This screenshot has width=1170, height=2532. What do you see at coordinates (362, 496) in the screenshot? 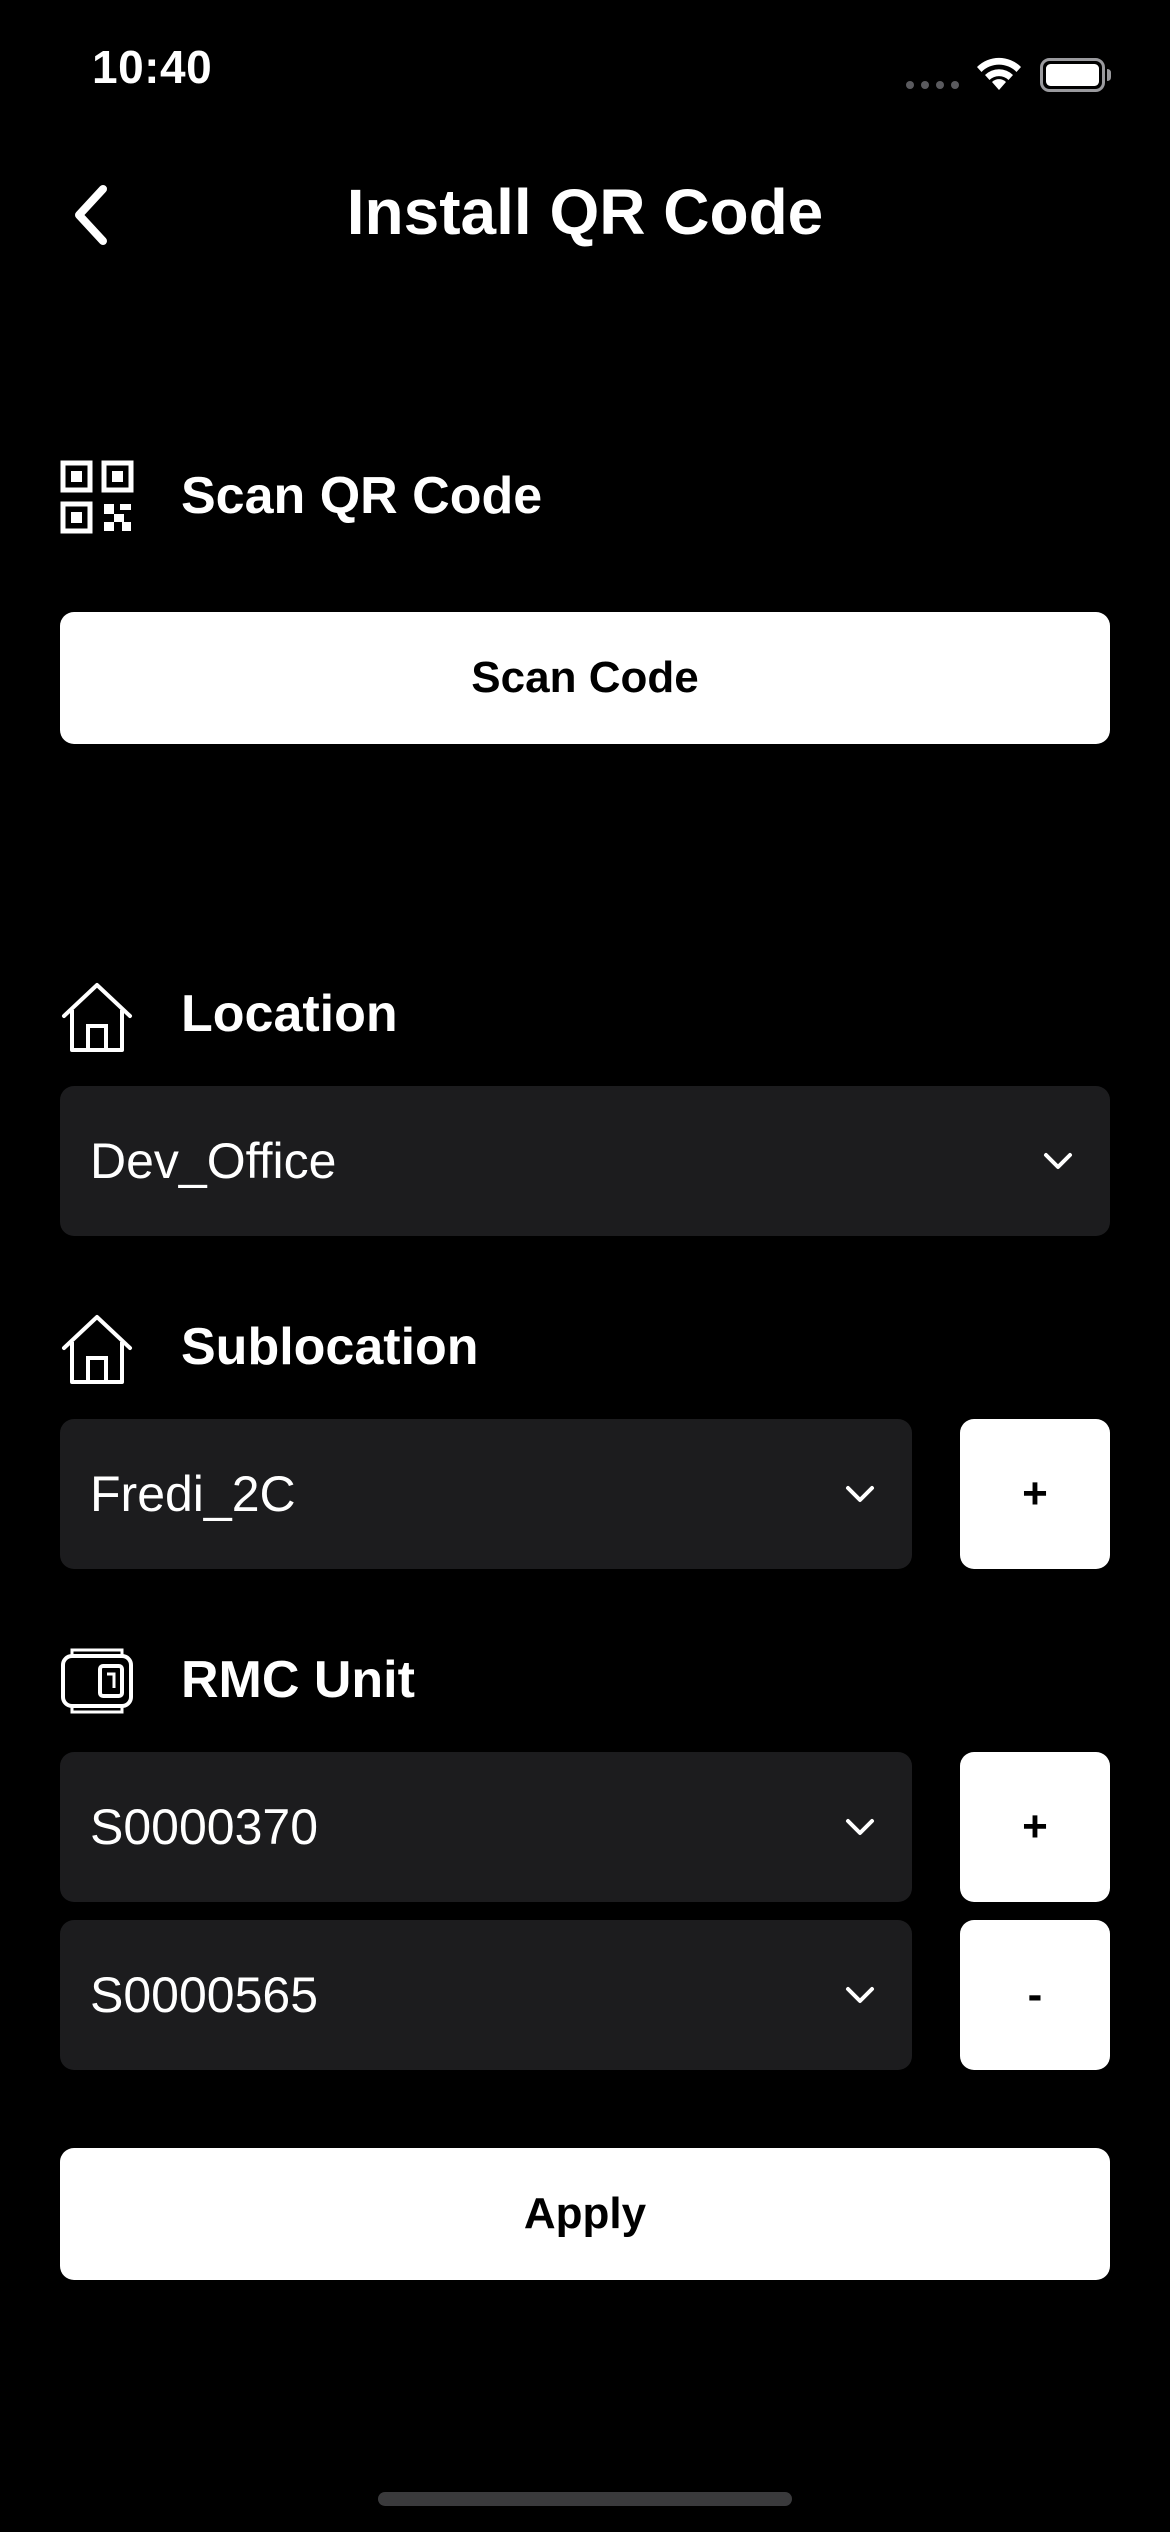
I see `scan-qr-label: Scan QR Code` at bounding box center [362, 496].